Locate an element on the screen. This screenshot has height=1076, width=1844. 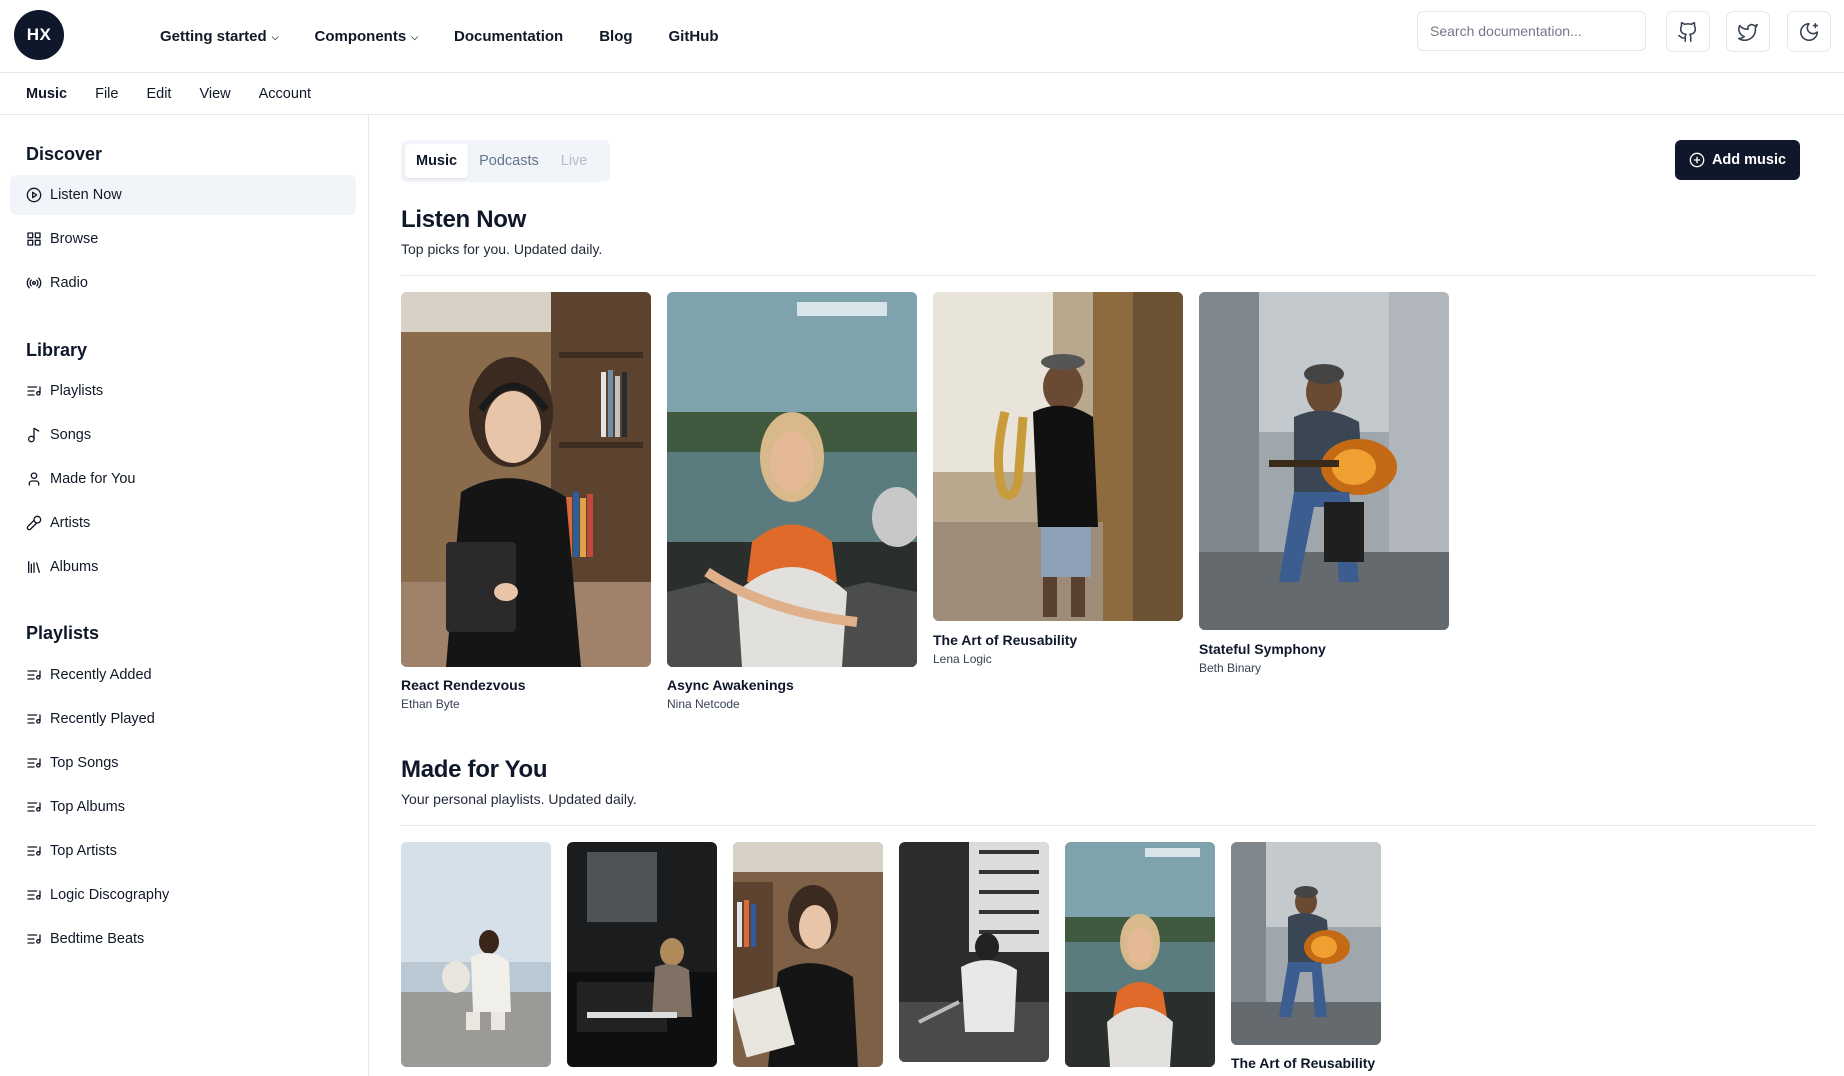
nav-documentation: Documentation is located at coordinates (508, 36).